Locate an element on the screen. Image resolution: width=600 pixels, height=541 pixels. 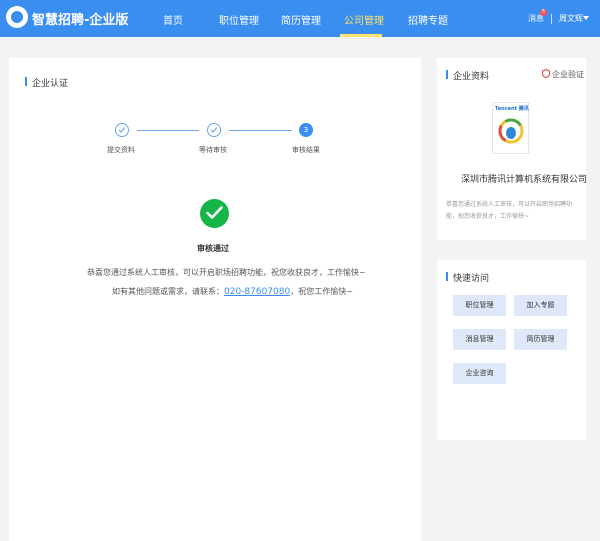
certification-title: 企业认证 is located at coordinates (46, 82).